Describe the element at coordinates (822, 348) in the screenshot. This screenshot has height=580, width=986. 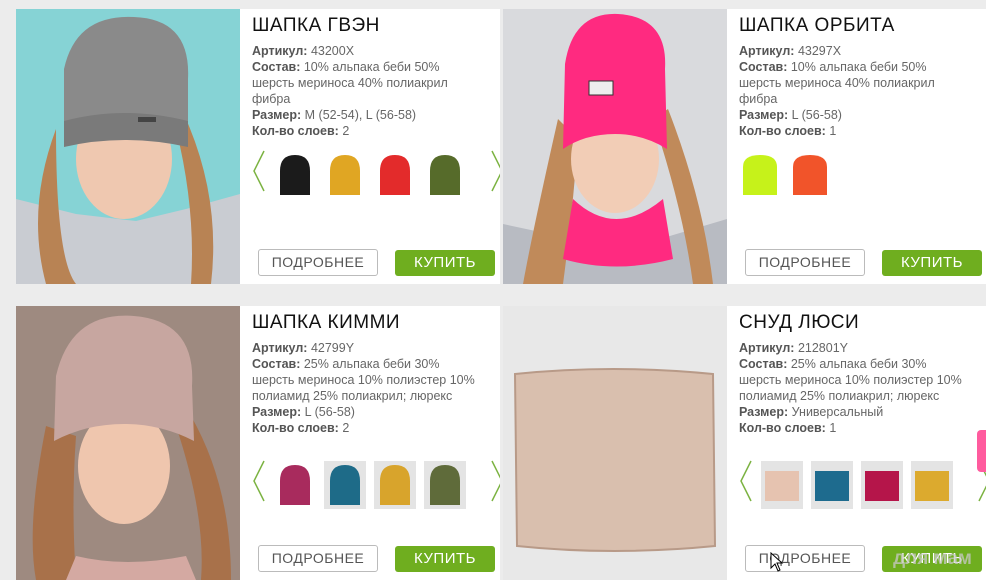
I see `article-value: 212801Y` at that location.